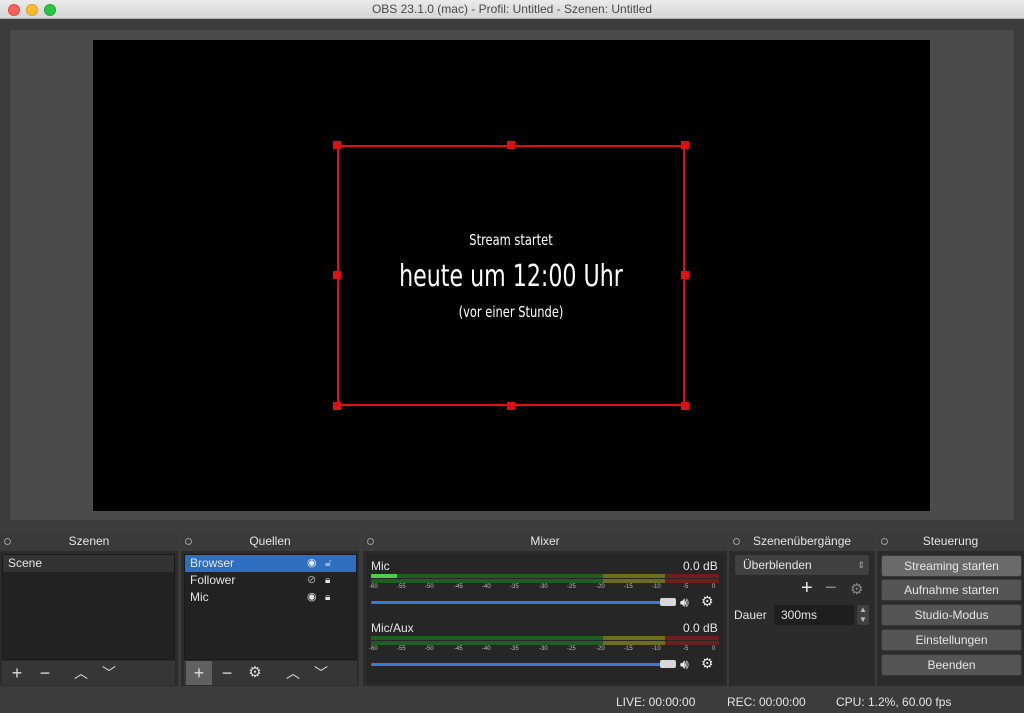 The height and width of the screenshot is (713, 1024). What do you see at coordinates (511, 312) in the screenshot?
I see `preview-text-line3: (vor einer Stunde)` at bounding box center [511, 312].